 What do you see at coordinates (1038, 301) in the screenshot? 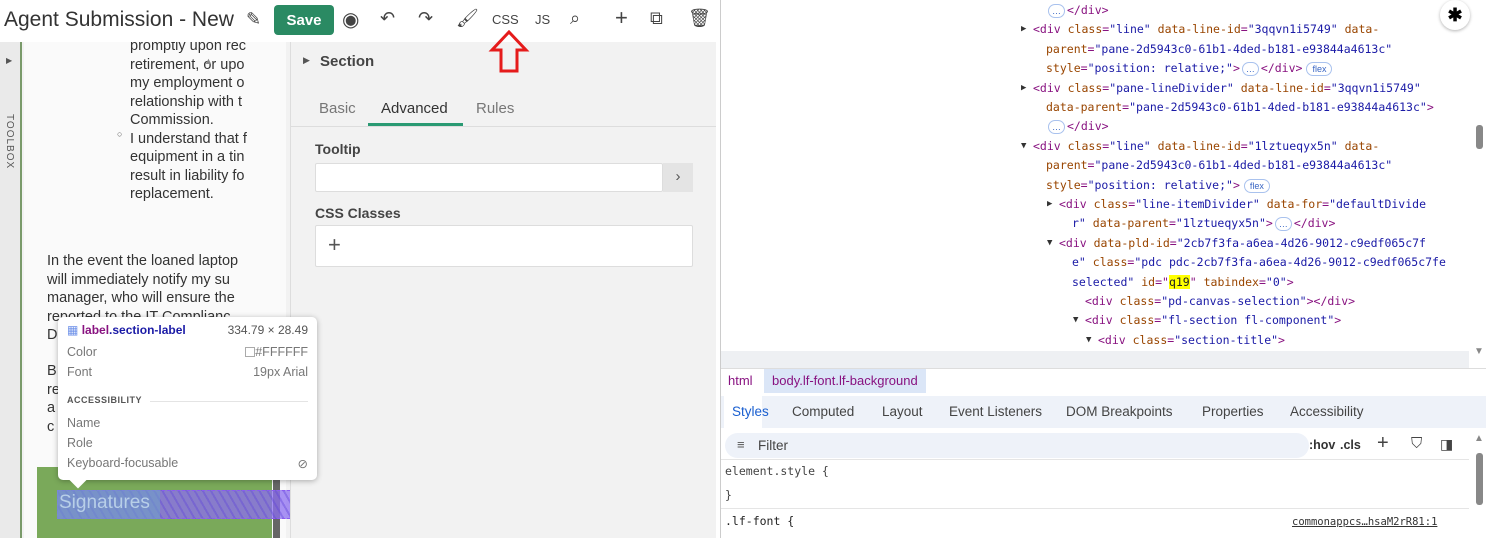
I see `dom-node-line: <div class="pd-canvas-selection"></div>` at bounding box center [1038, 301].